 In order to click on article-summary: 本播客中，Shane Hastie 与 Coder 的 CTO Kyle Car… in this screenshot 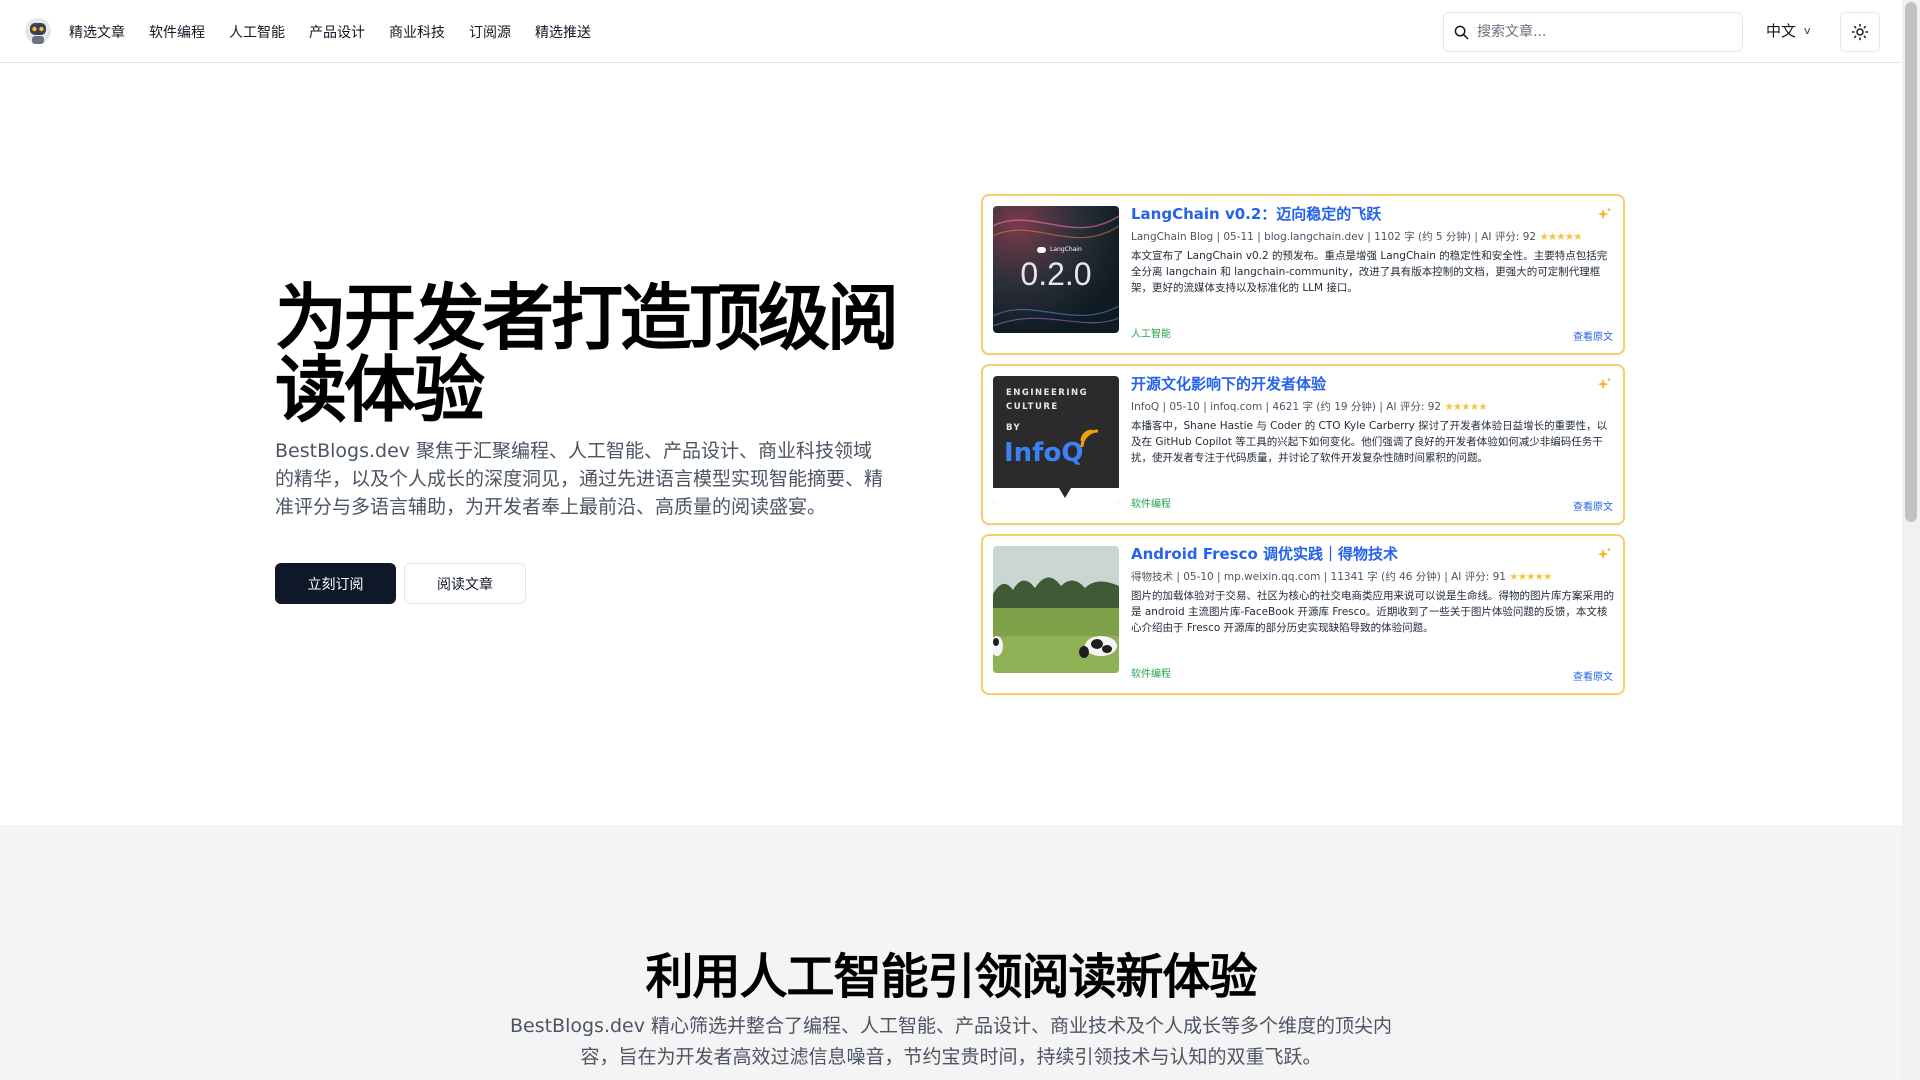, I will do `click(1369, 442)`.